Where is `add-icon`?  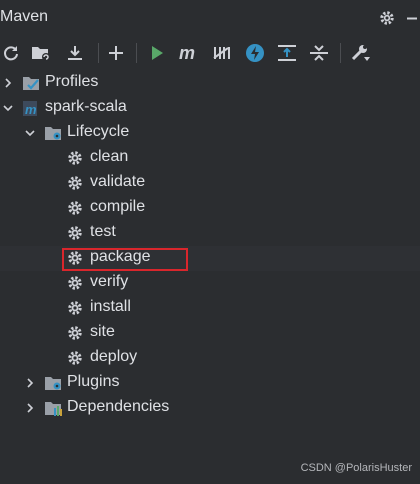 add-icon is located at coordinates (116, 53).